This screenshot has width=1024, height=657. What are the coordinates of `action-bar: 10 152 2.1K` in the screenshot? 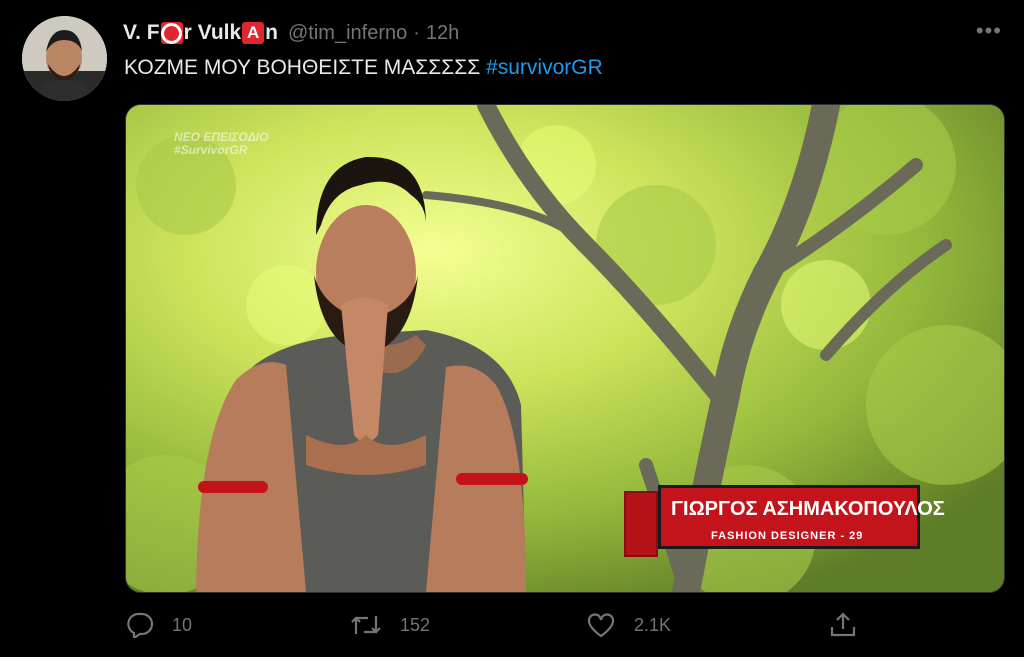 It's located at (512, 627).